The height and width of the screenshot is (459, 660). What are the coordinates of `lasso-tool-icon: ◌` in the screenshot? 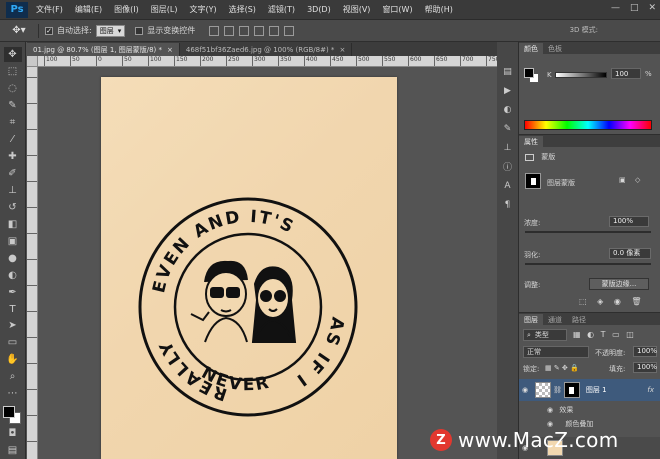 It's located at (13, 88).